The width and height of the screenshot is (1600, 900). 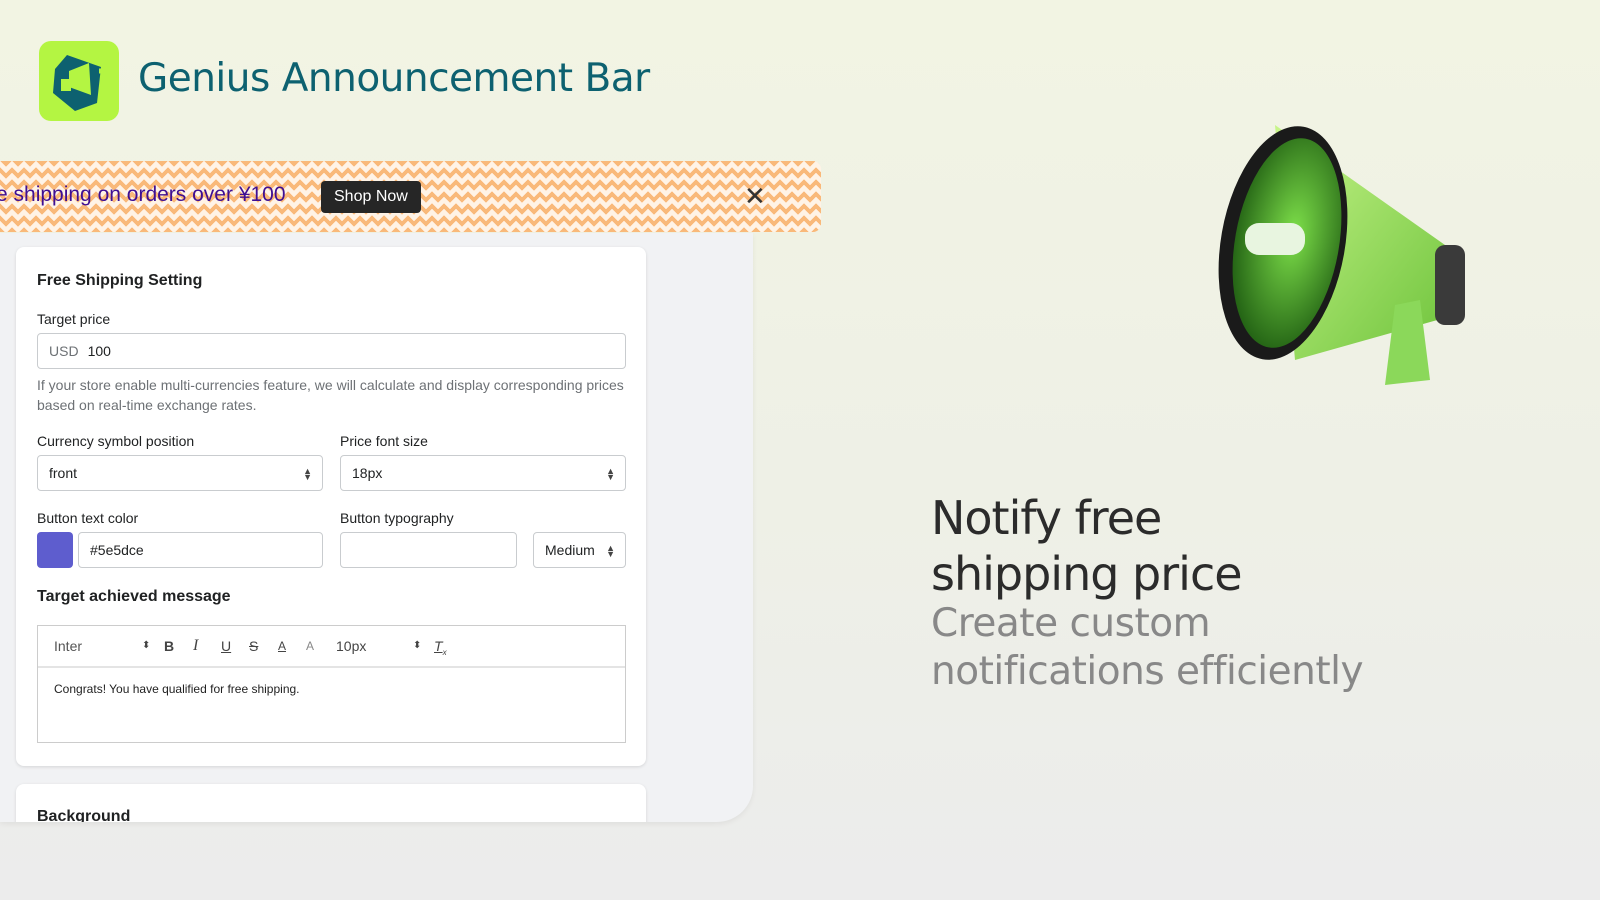 What do you see at coordinates (200, 550) in the screenshot?
I see `button-text-color-input: #5e5dce` at bounding box center [200, 550].